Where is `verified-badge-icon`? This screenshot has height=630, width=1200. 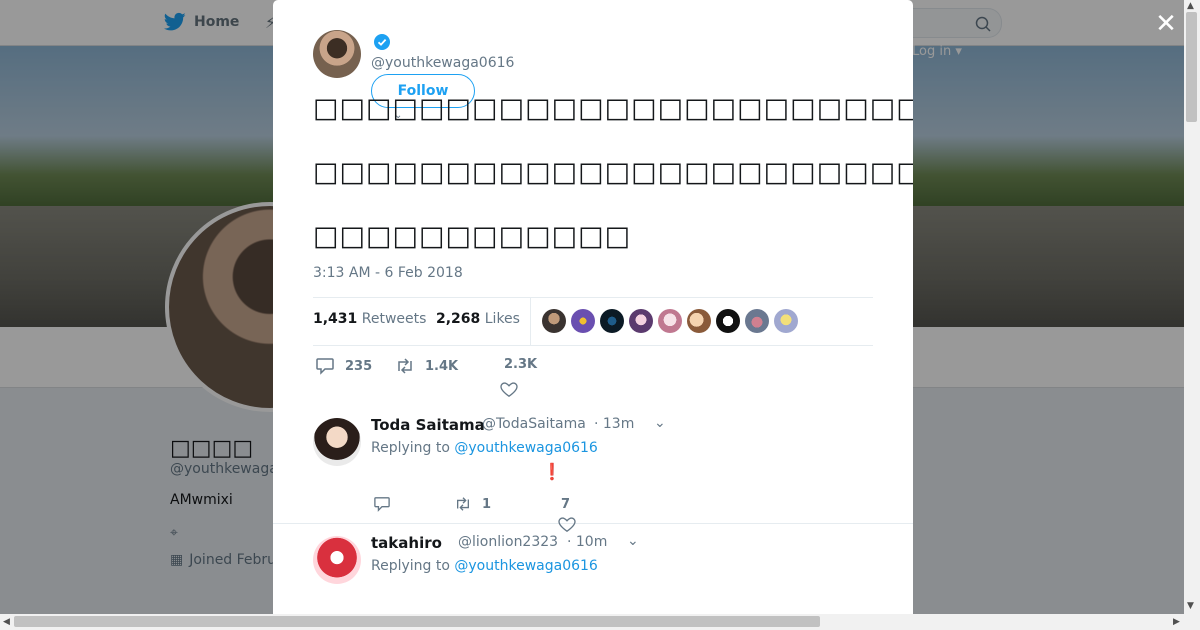
verified-badge-icon is located at coordinates (382, 42).